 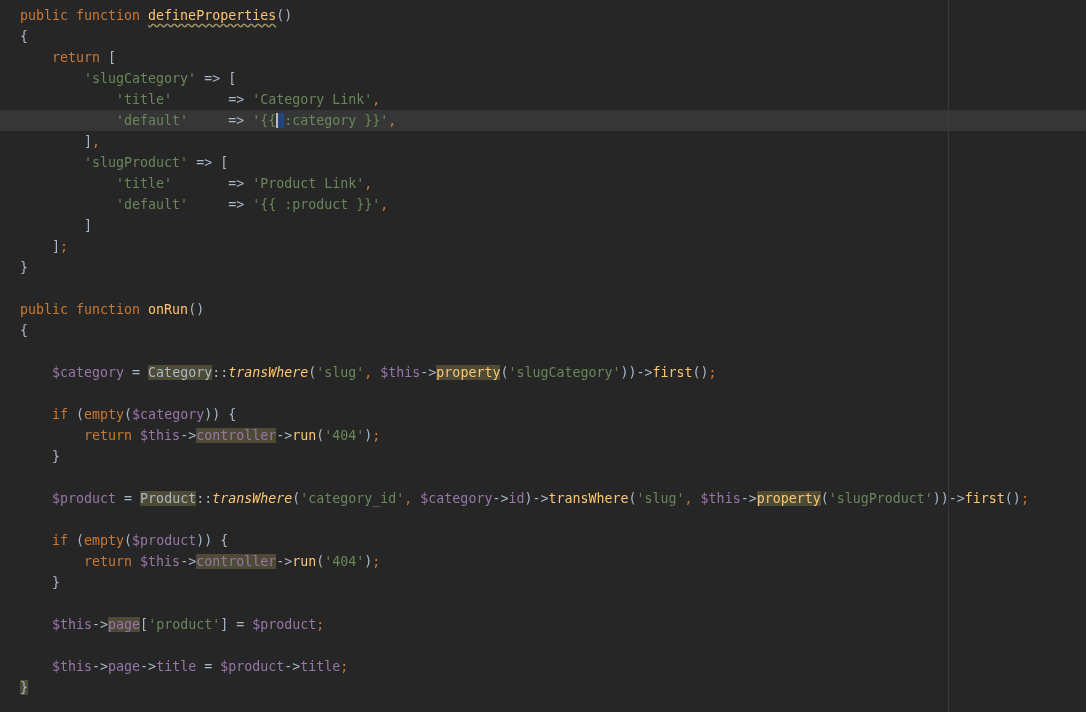 I want to click on code-line: $this->page['product'] = $product;, so click(x=188, y=625).